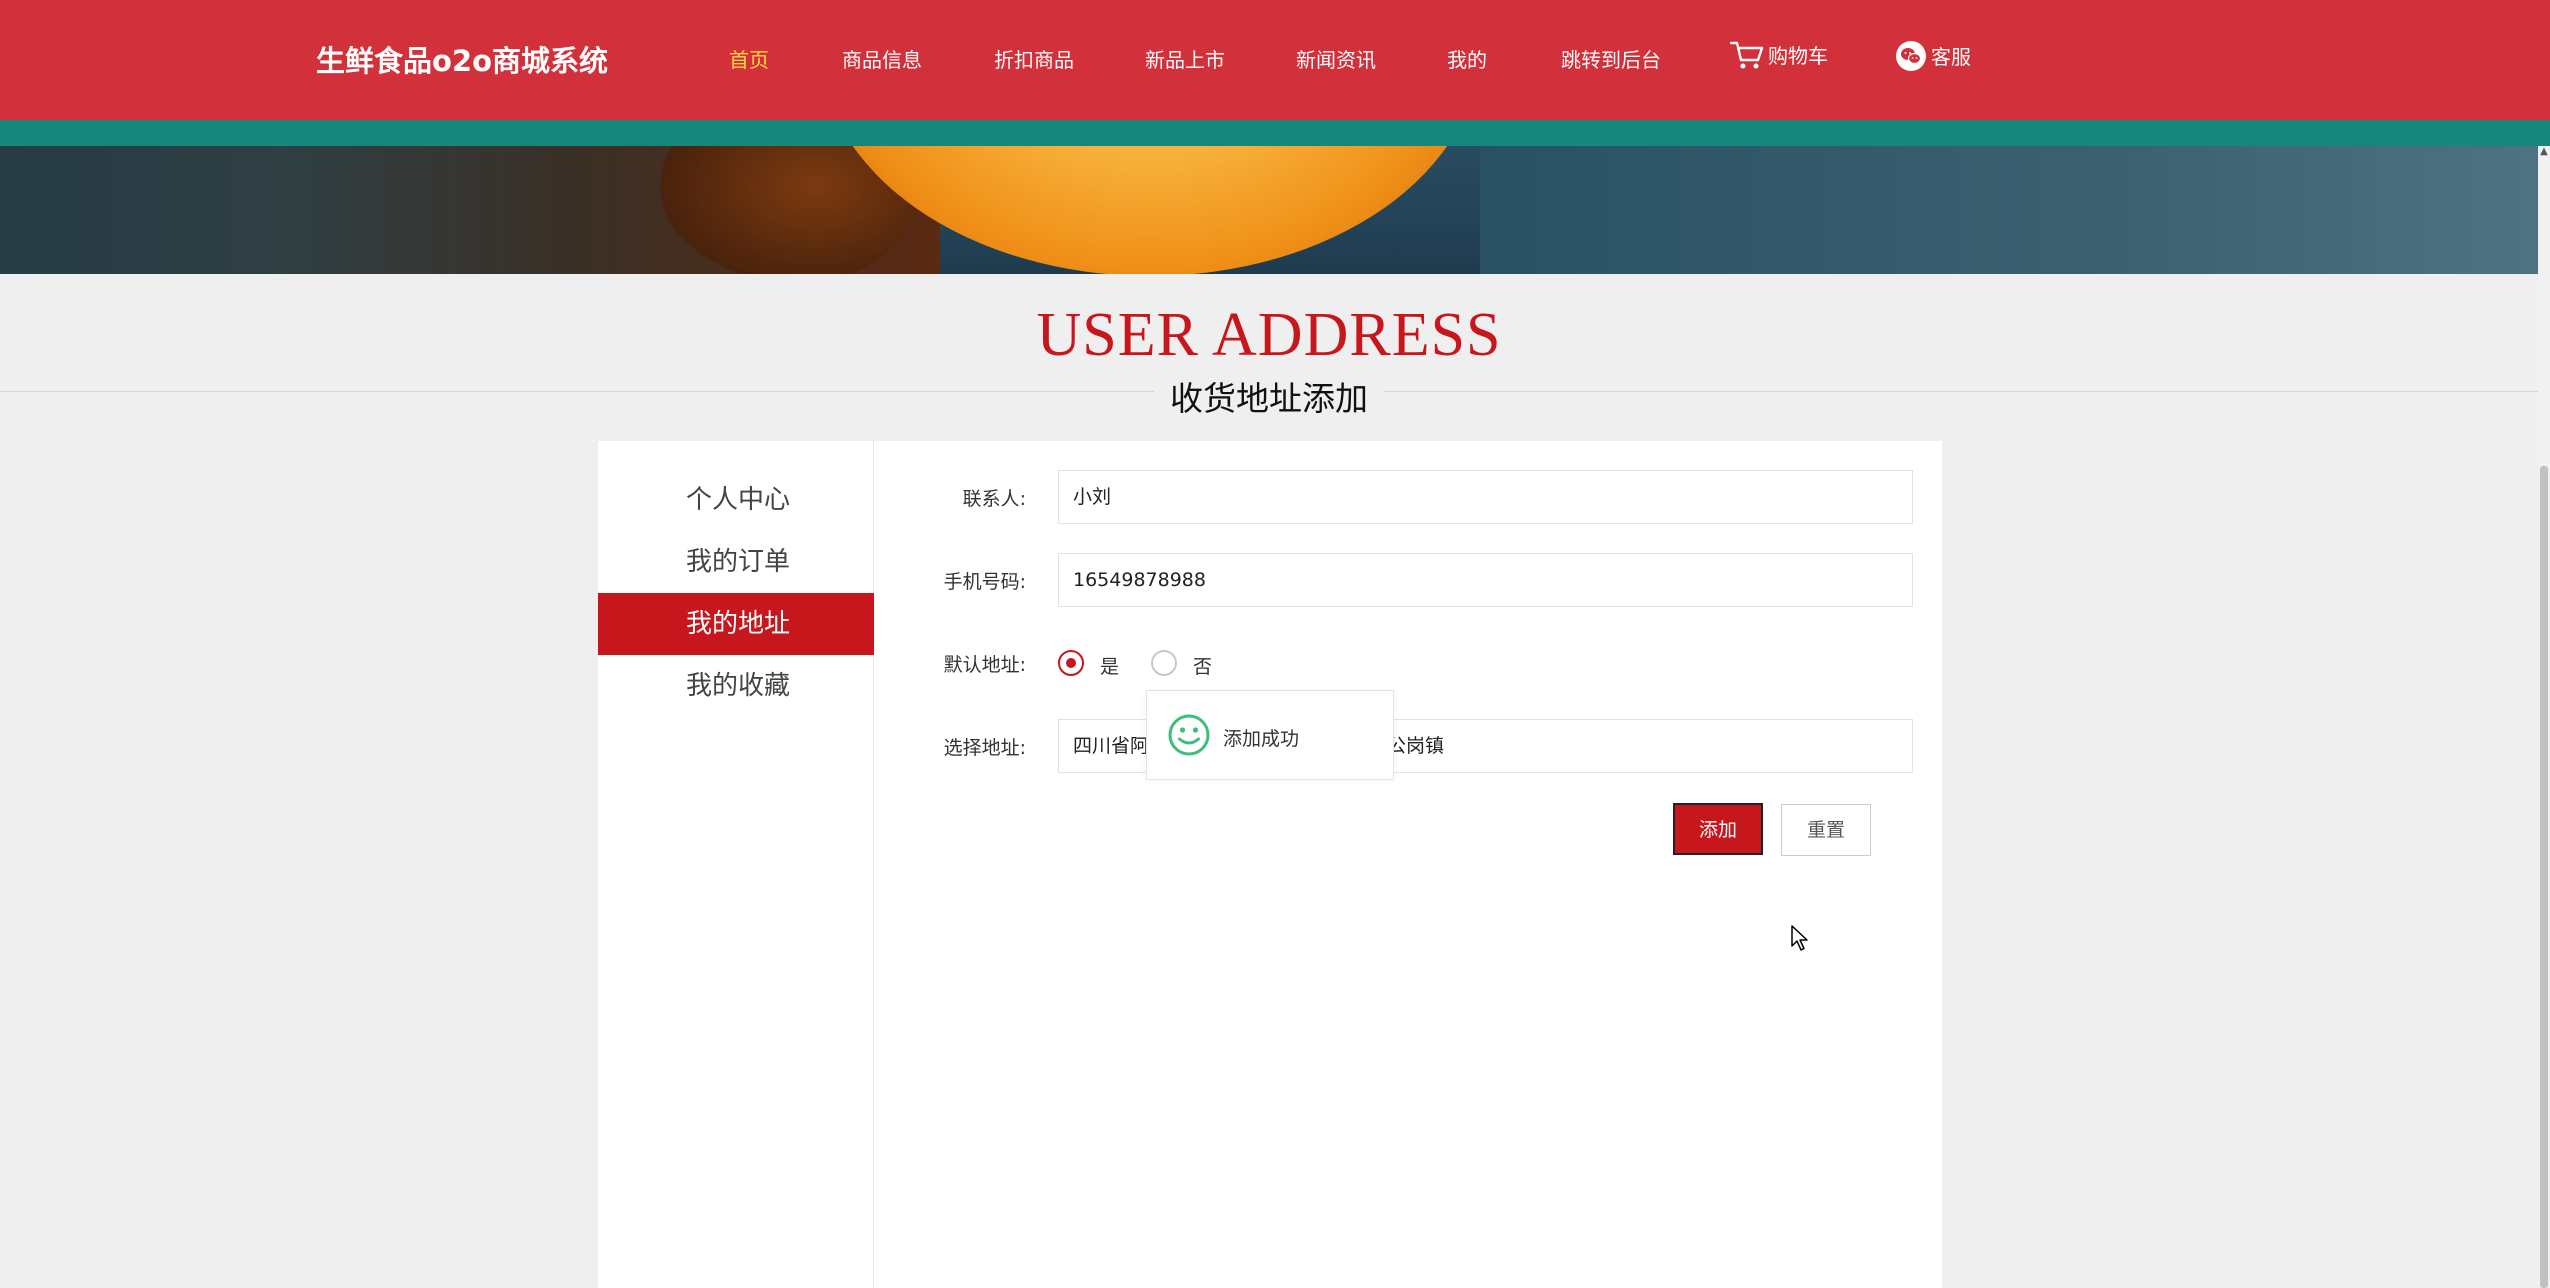  What do you see at coordinates (1416, 746) in the screenshot?
I see `address-value-right: 公岗镇` at bounding box center [1416, 746].